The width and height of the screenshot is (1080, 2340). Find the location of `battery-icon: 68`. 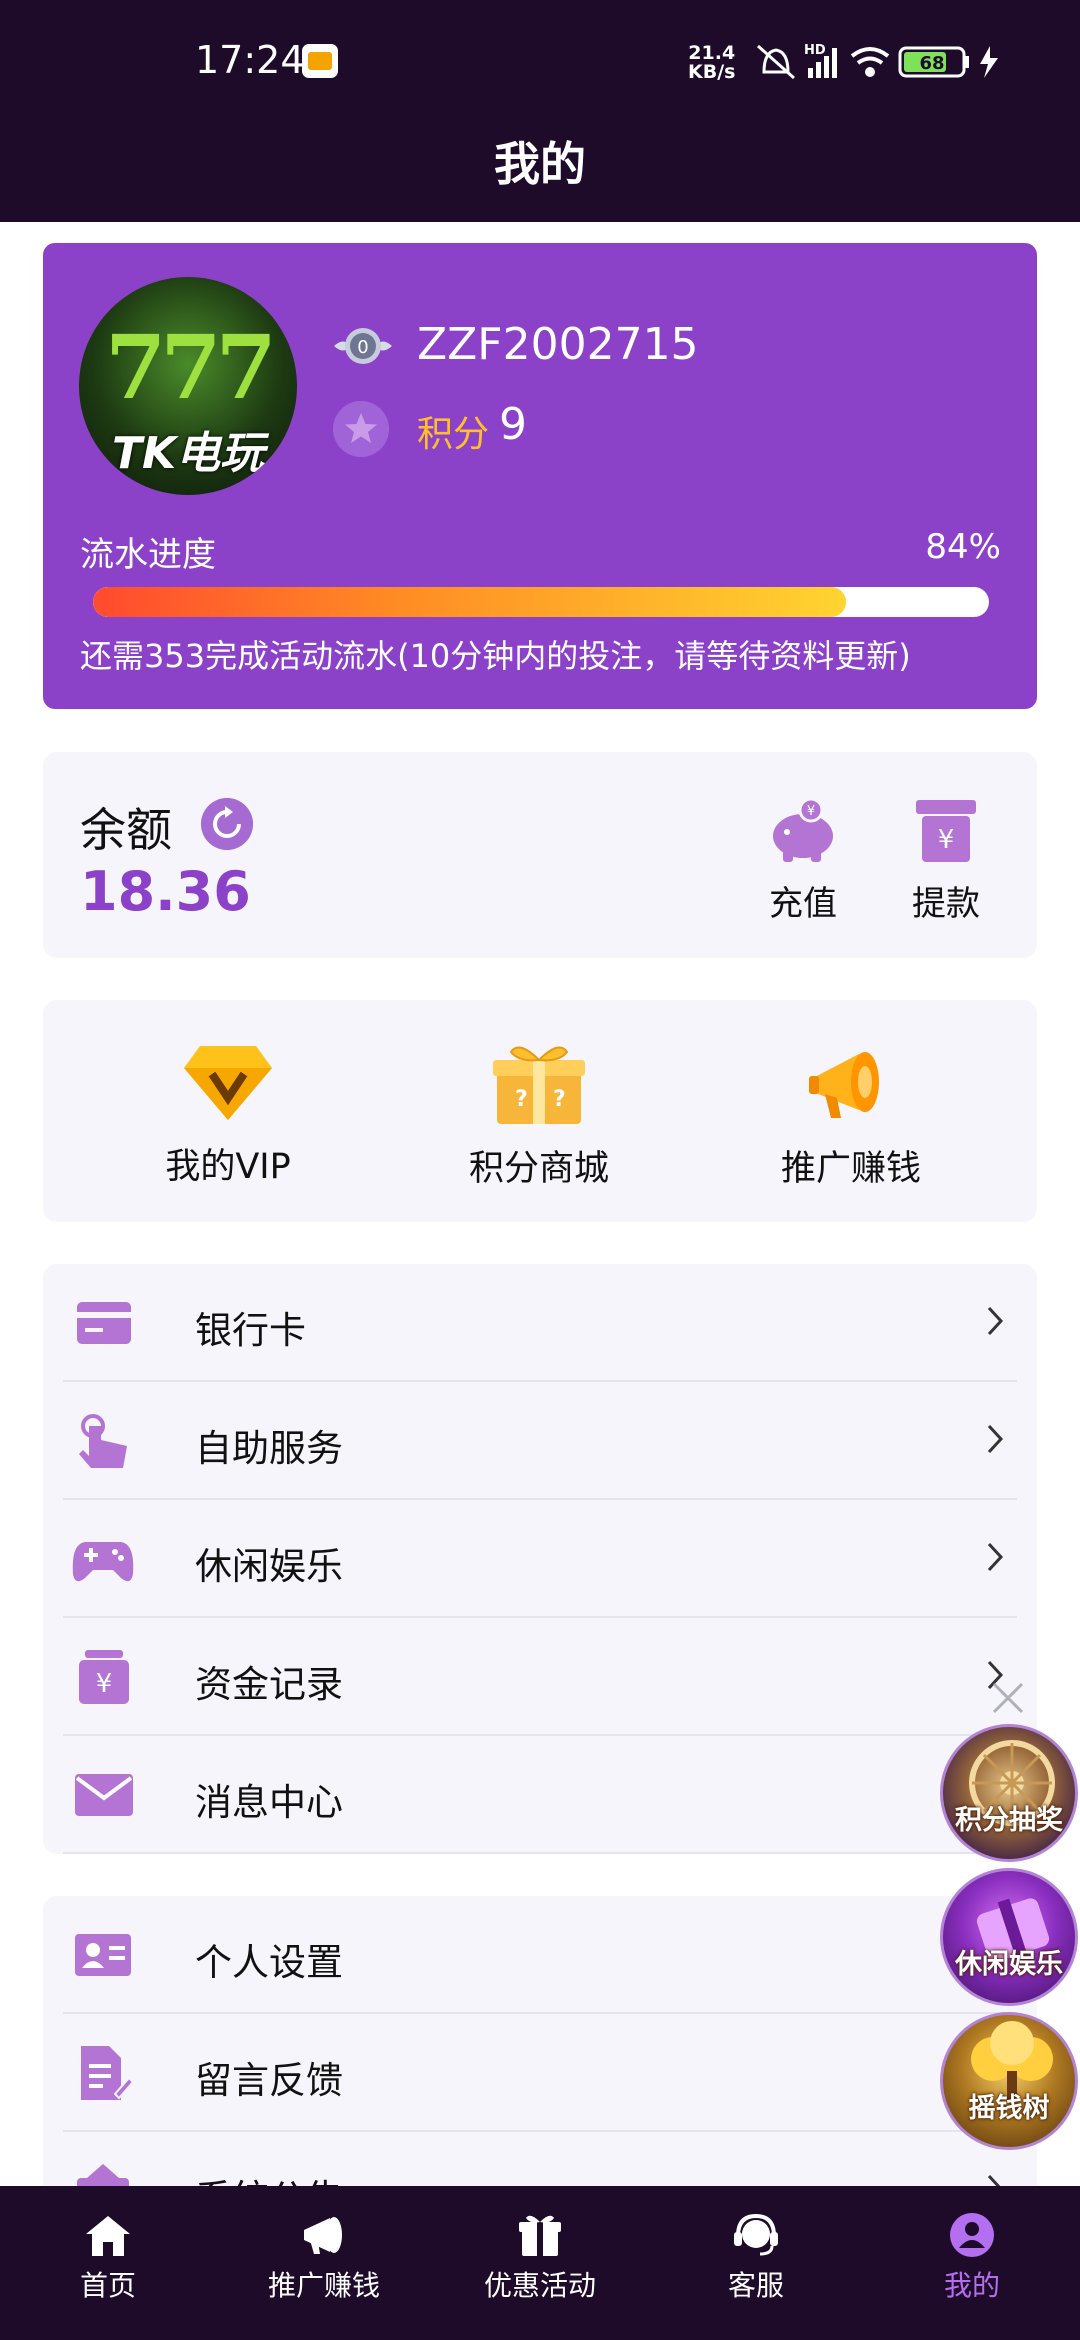

battery-icon: 68 is located at coordinates (933, 62).